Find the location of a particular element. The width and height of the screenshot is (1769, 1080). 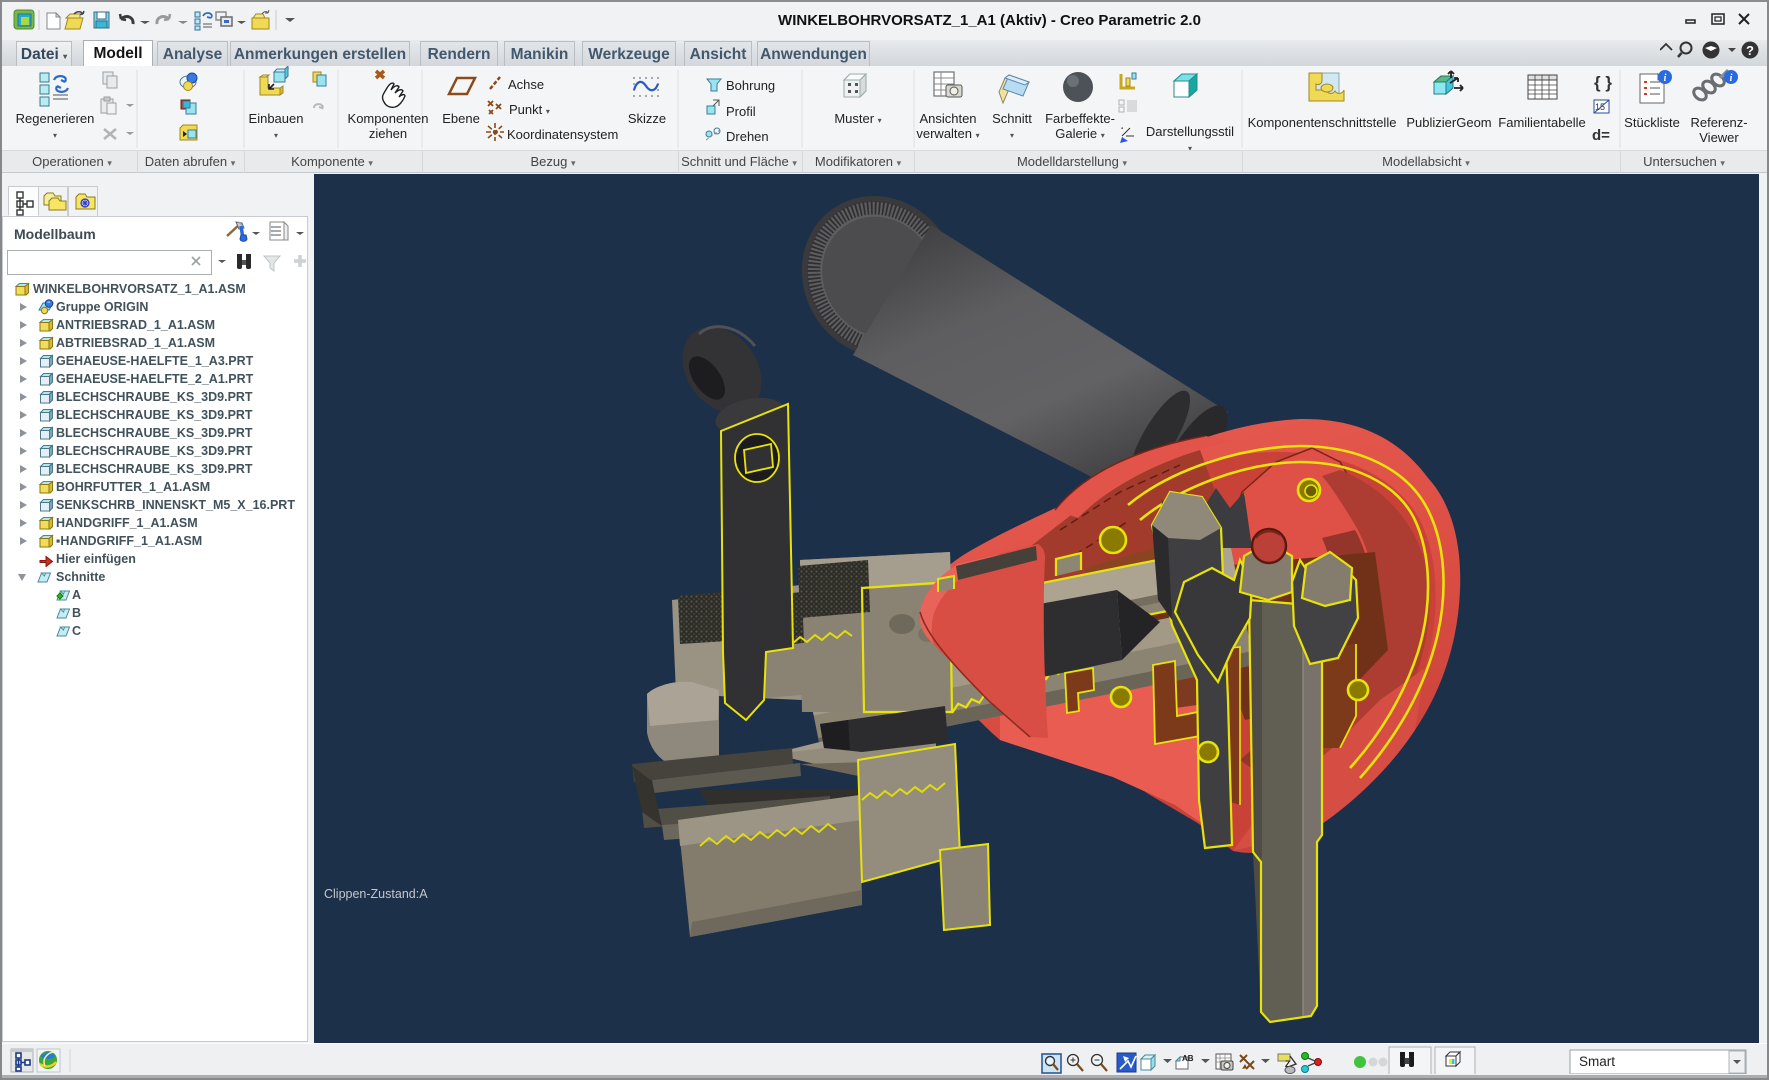

svg-text: Smart is located at coordinates (1597, 1061).